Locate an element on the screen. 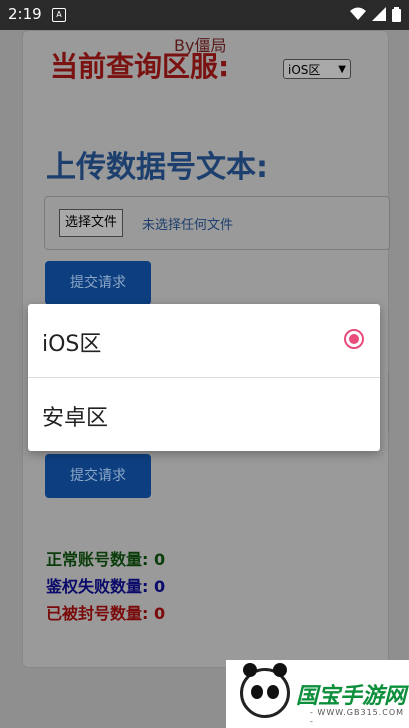 Image resolution: width=409 pixels, height=728 pixels. notification-icon: A is located at coordinates (59, 15).